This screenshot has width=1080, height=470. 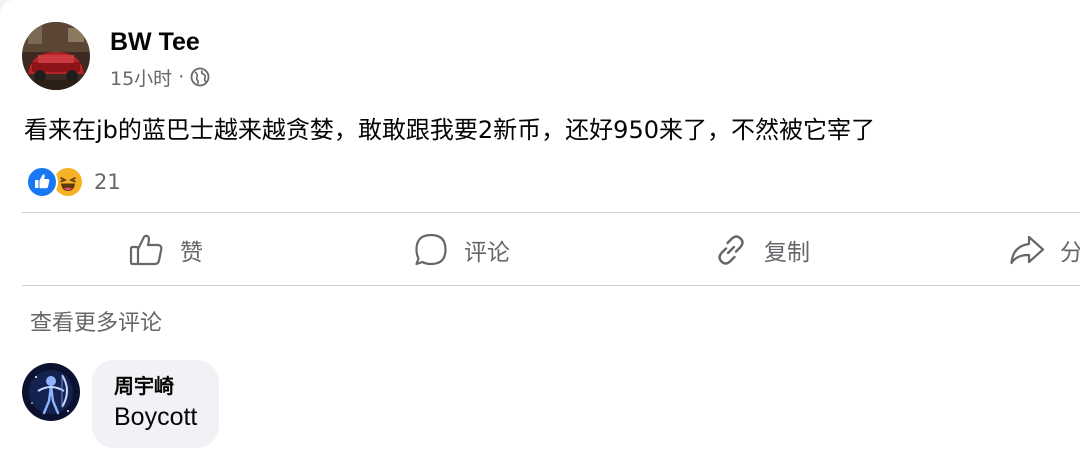 I want to click on commenter-avatar, so click(x=51, y=392).